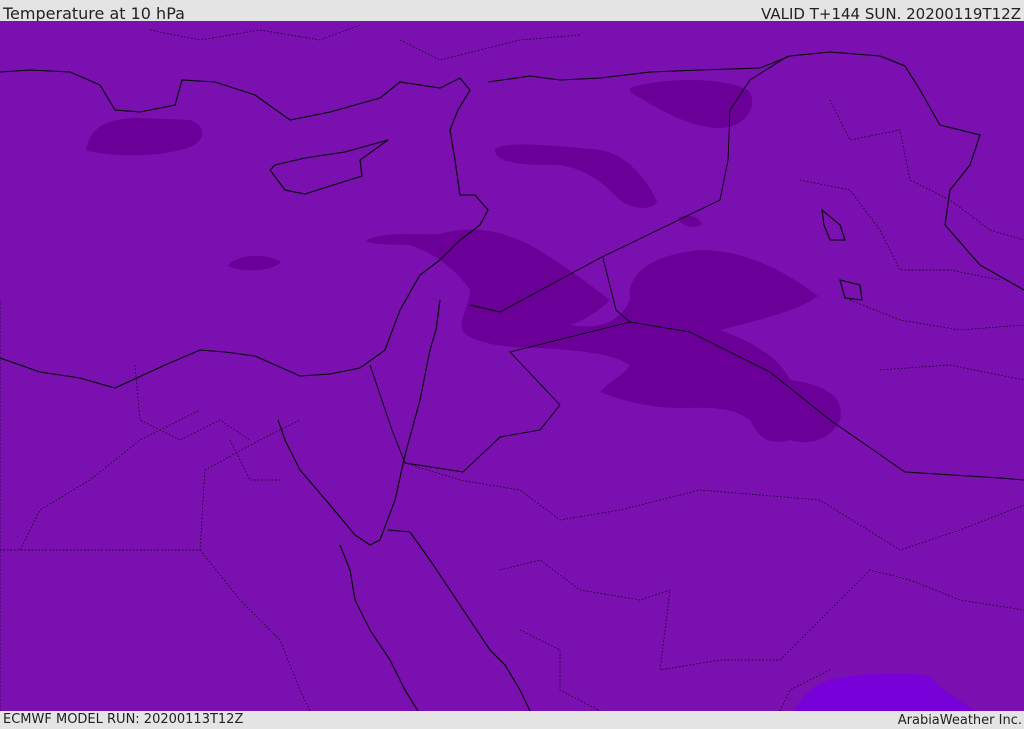  What do you see at coordinates (959, 720) in the screenshot?
I see `brand-label: ArabiaWeather Inc.` at bounding box center [959, 720].